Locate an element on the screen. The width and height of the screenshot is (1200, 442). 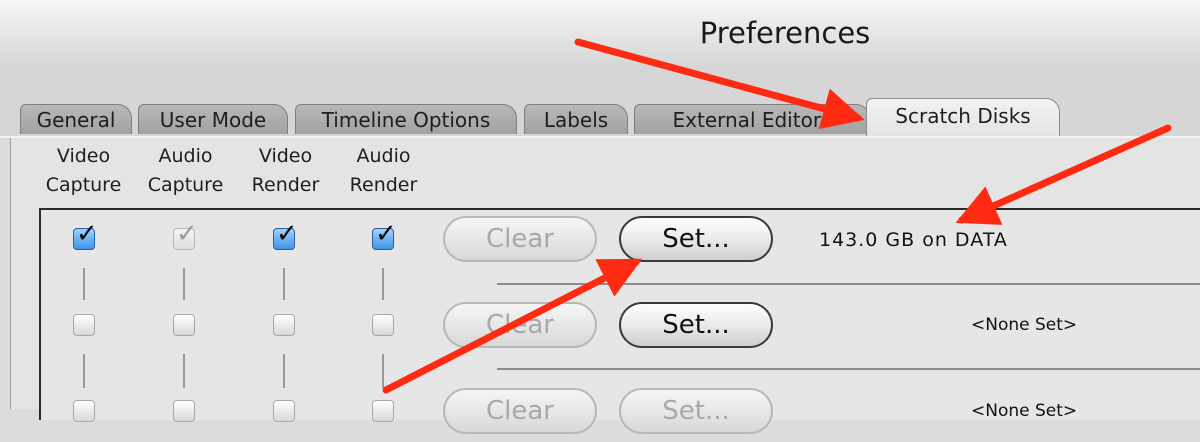
tab-timeline-options: Timeline Options is located at coordinates (406, 119).